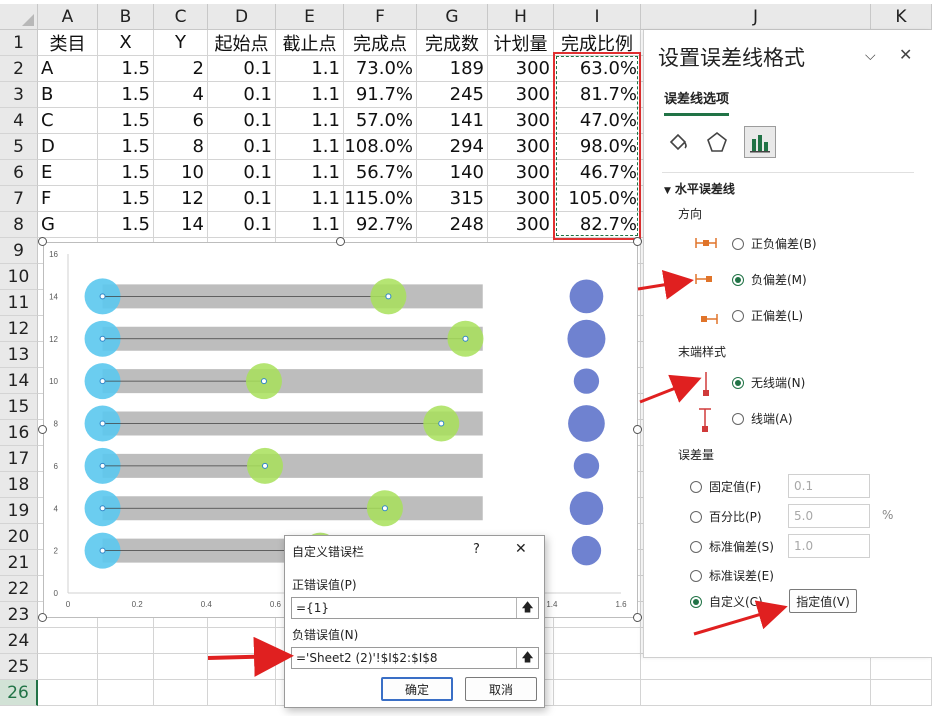 The image size is (932, 716). I want to click on select-all-corner, so click(19, 17).